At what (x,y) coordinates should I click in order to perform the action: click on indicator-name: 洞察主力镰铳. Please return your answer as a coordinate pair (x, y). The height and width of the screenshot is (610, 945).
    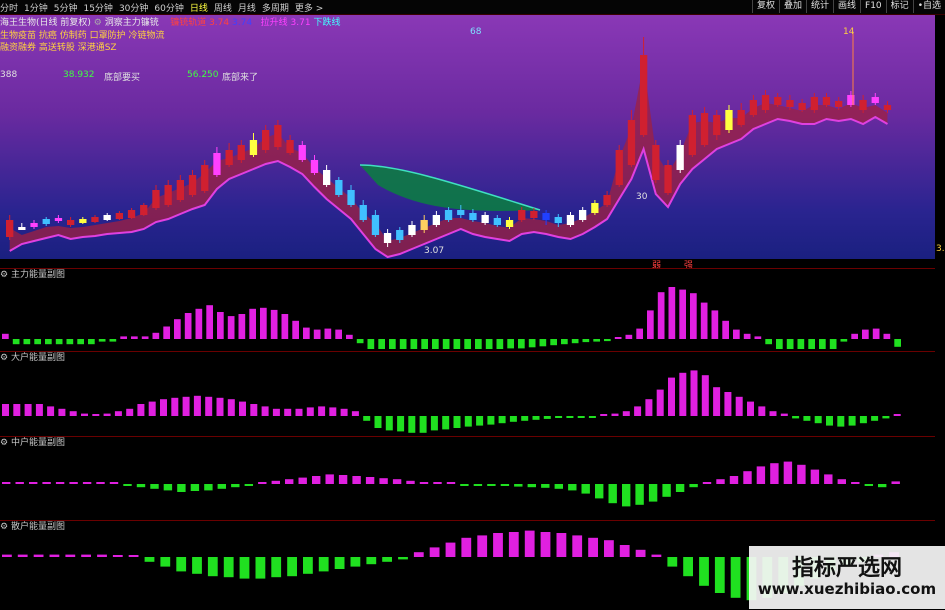
    Looking at the image, I should click on (132, 23).